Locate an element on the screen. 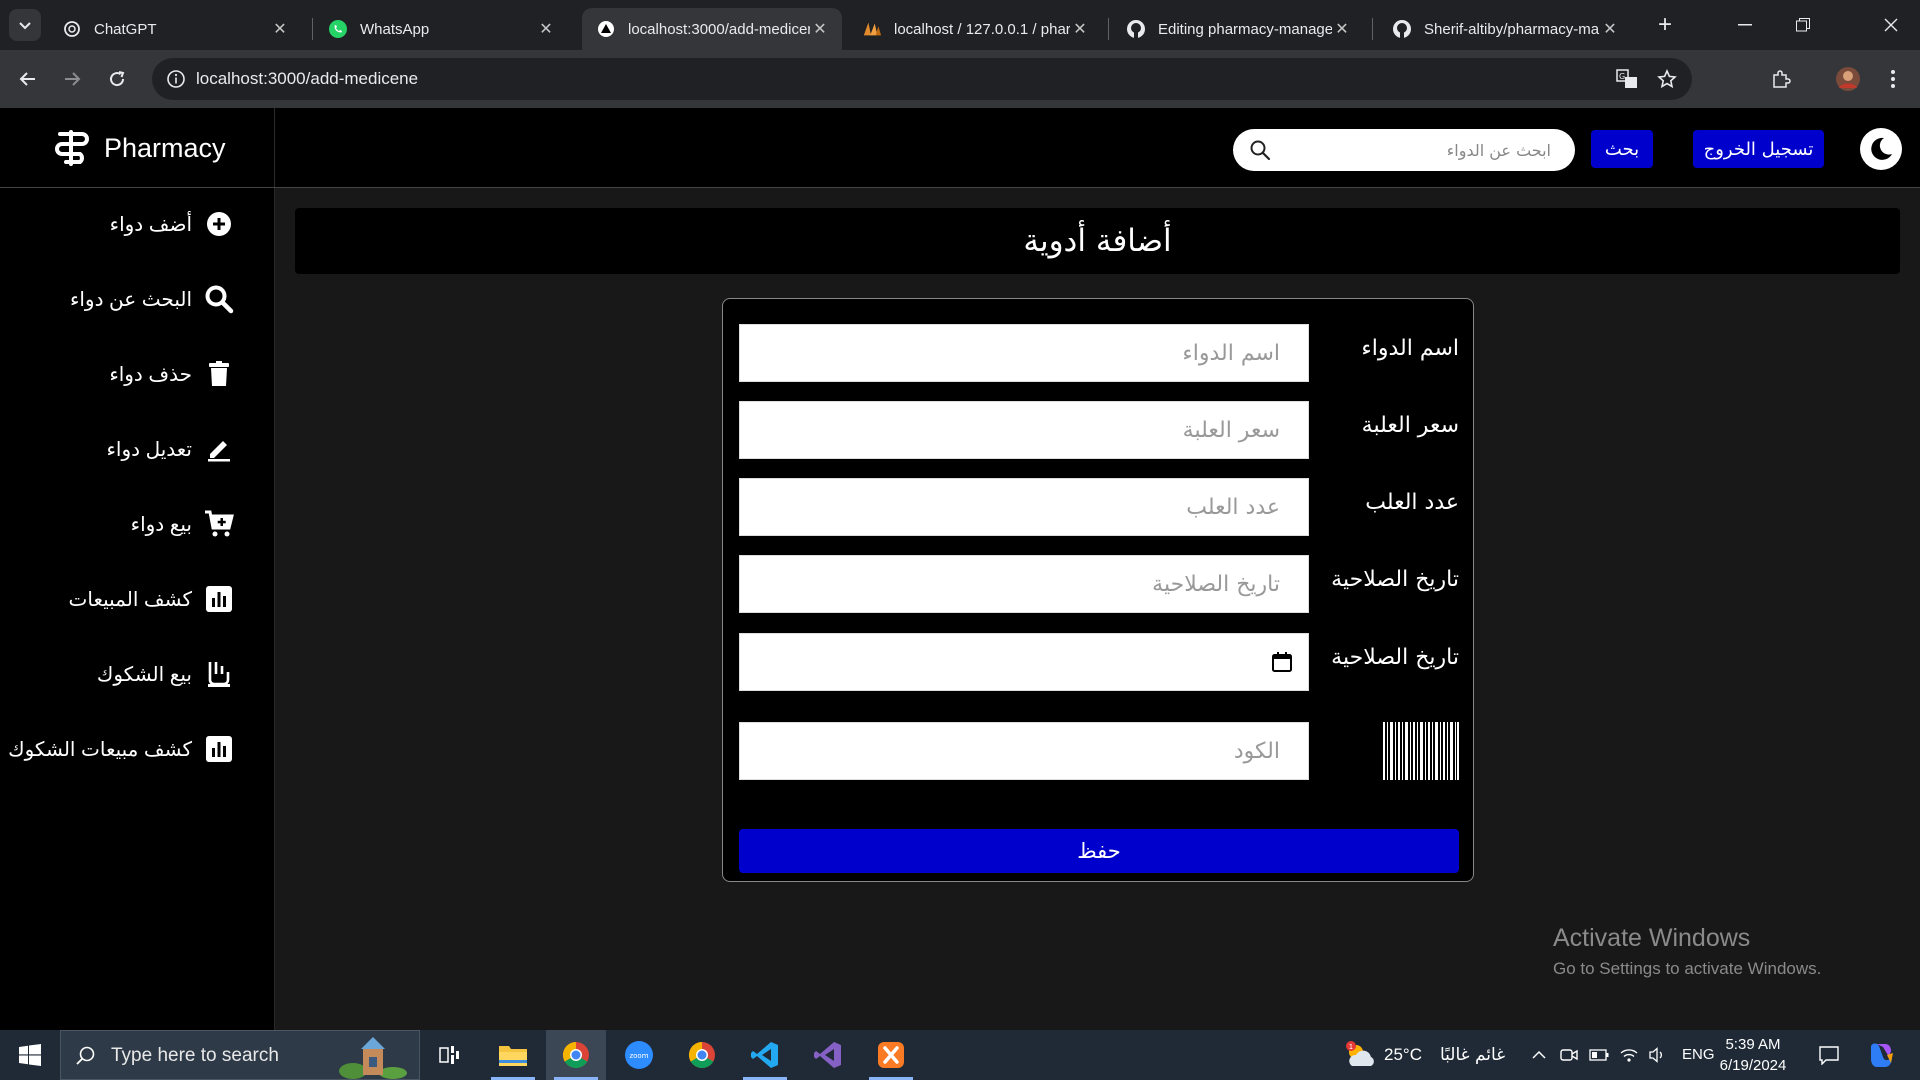 This screenshot has height=1080, width=1920. chevron-up-icon is located at coordinates (1539, 1054).